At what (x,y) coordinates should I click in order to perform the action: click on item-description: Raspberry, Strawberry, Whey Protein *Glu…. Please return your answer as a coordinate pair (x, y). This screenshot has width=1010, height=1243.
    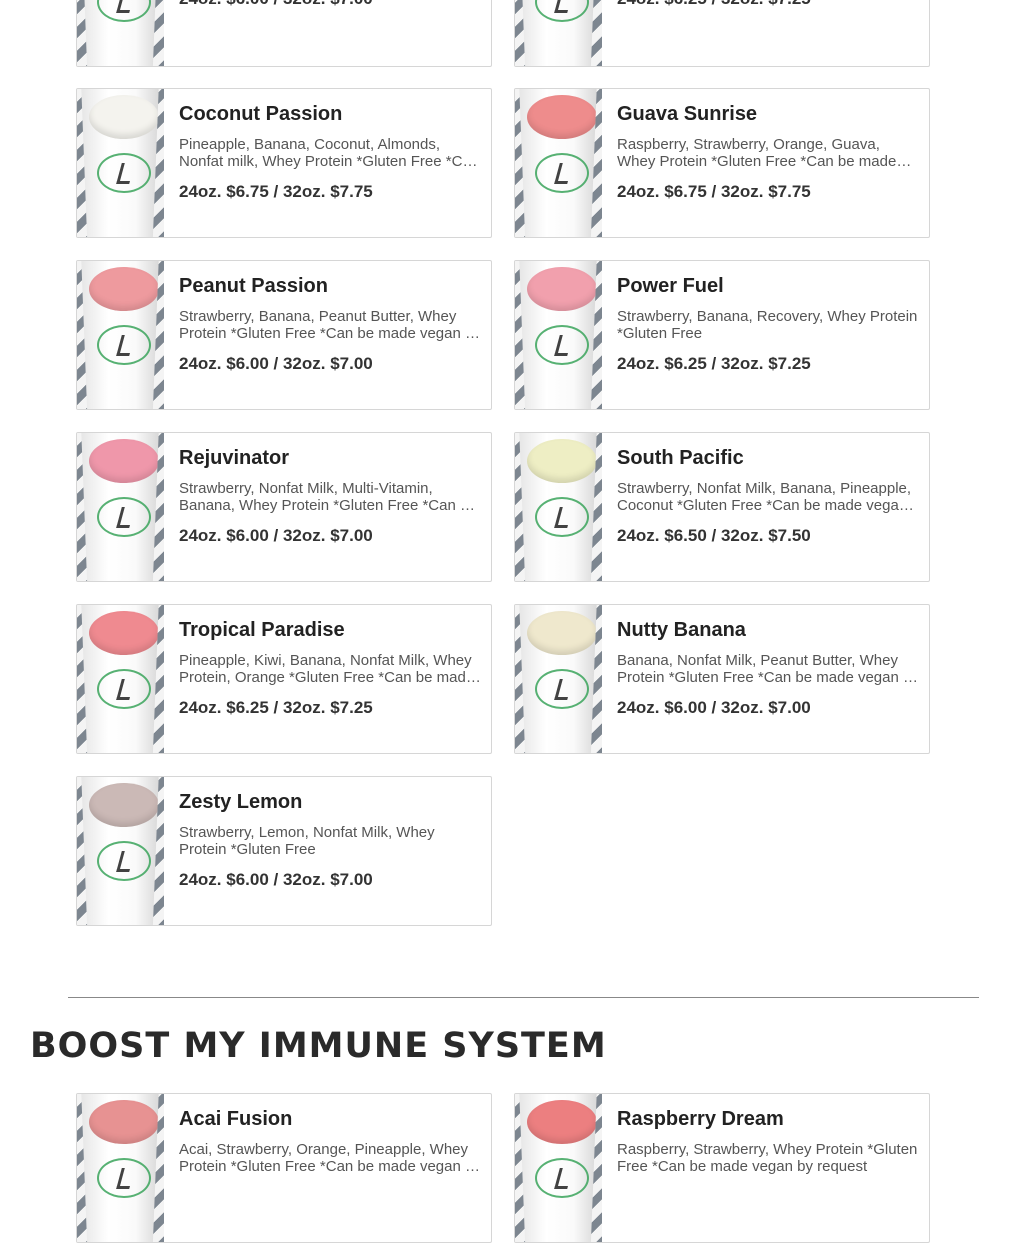
    Looking at the image, I should click on (767, 1158).